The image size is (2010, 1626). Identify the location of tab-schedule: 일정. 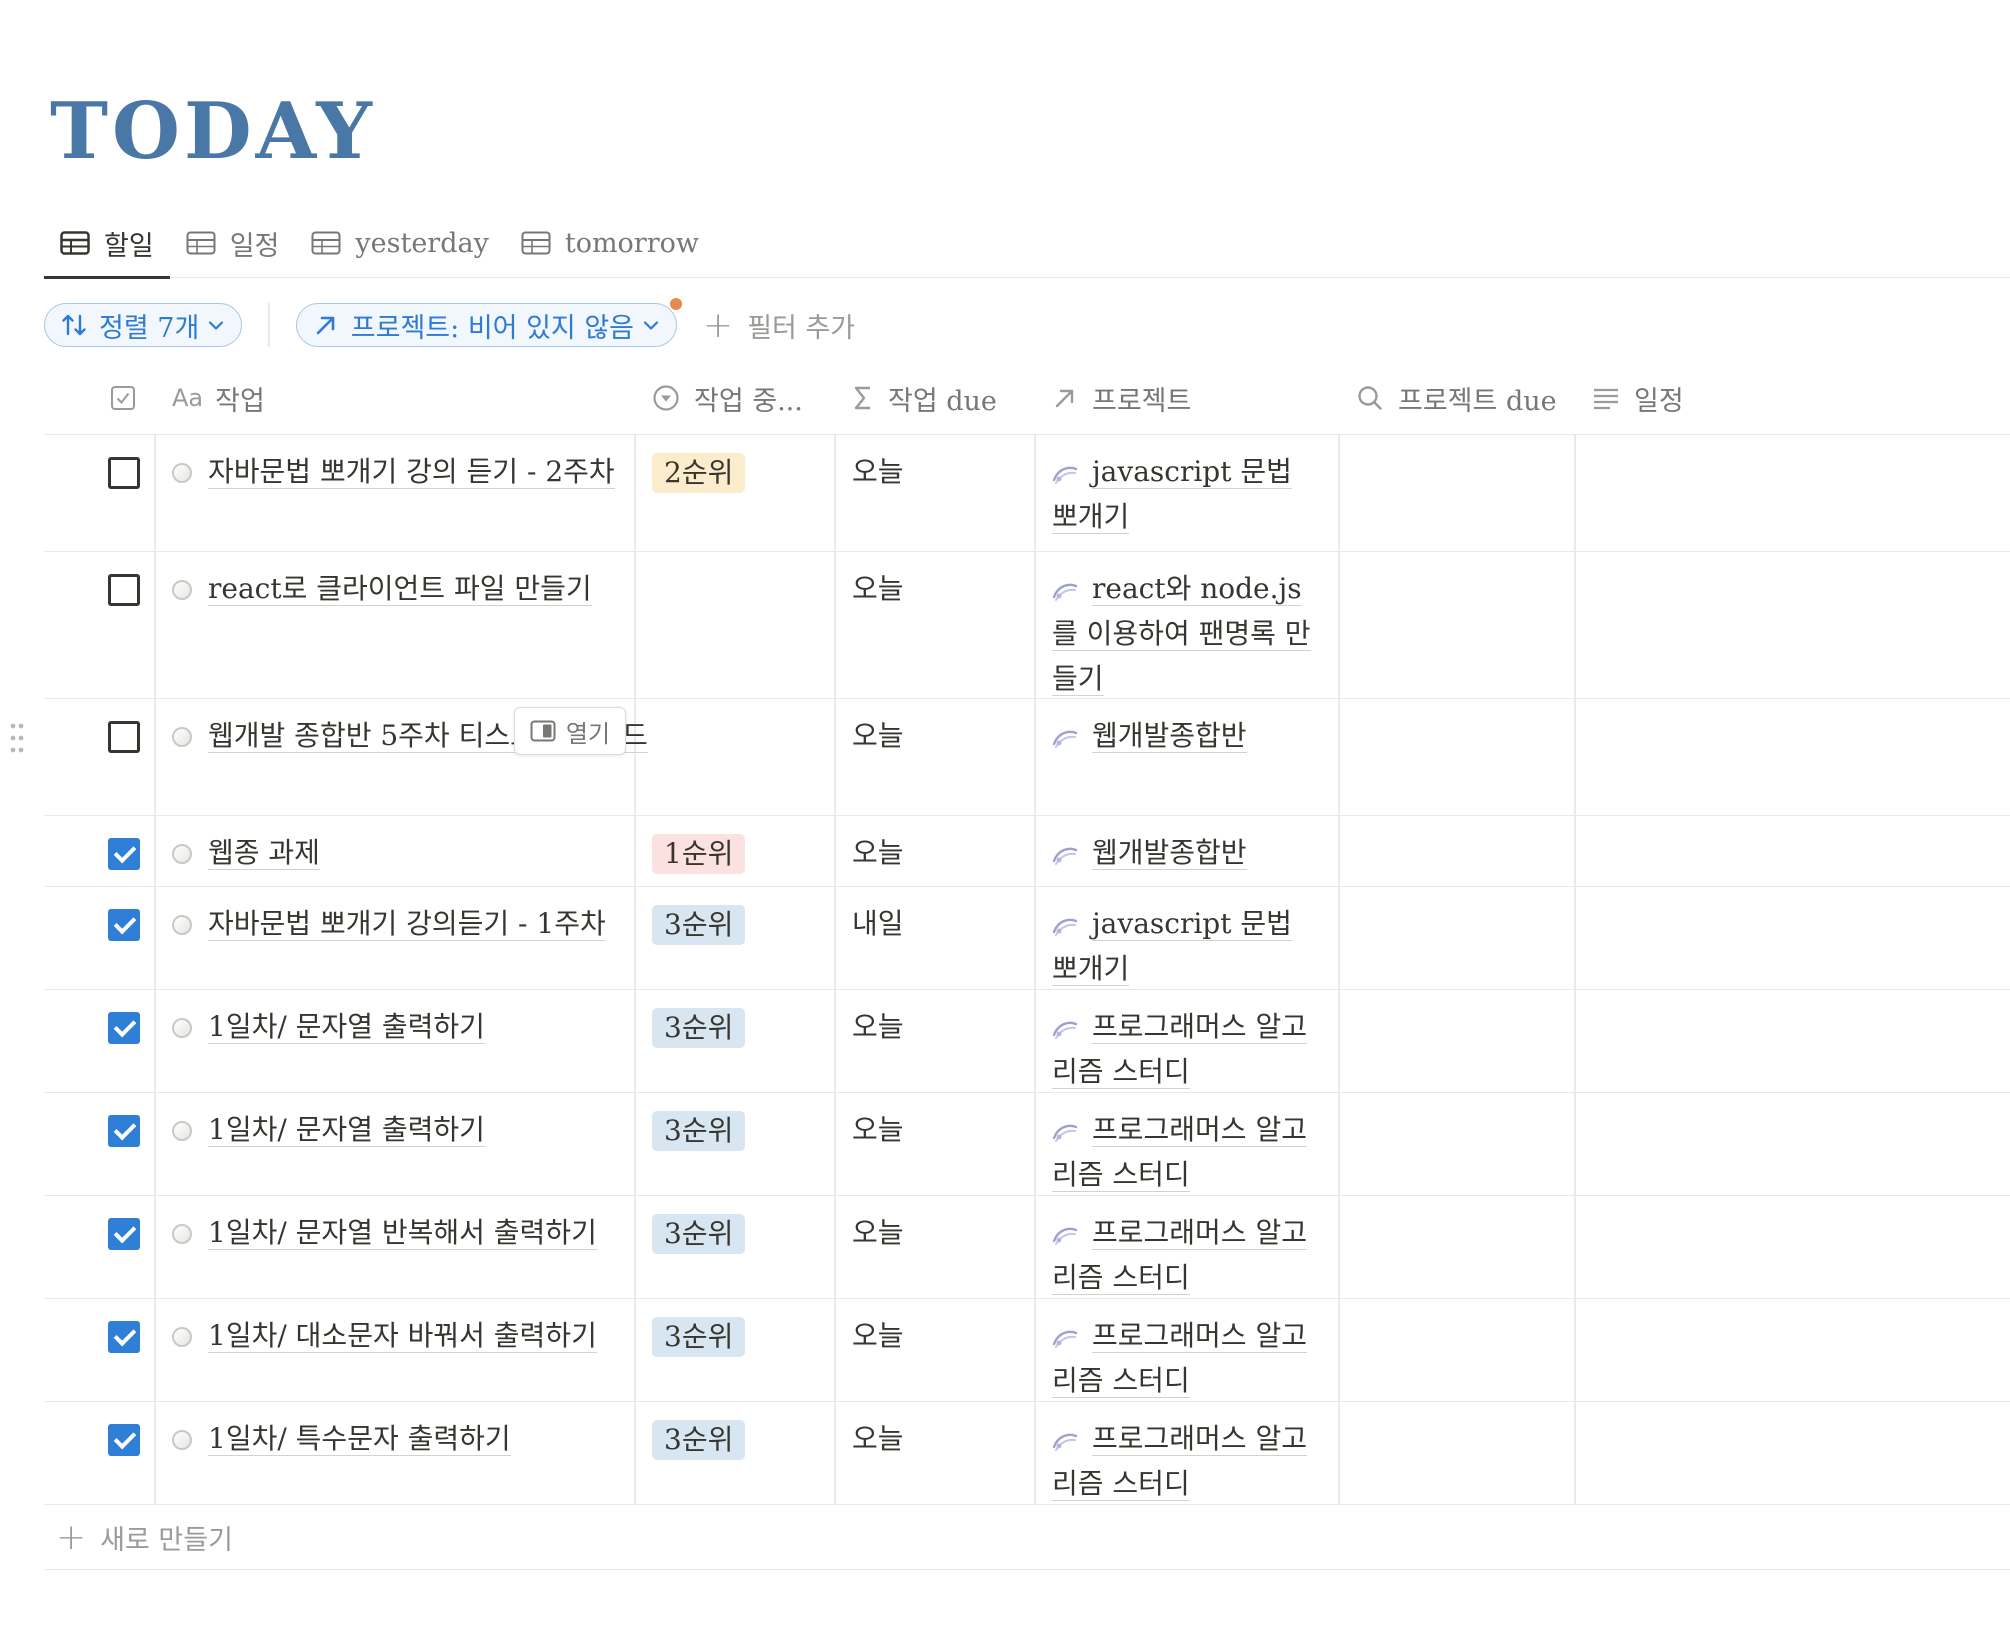
(233, 243).